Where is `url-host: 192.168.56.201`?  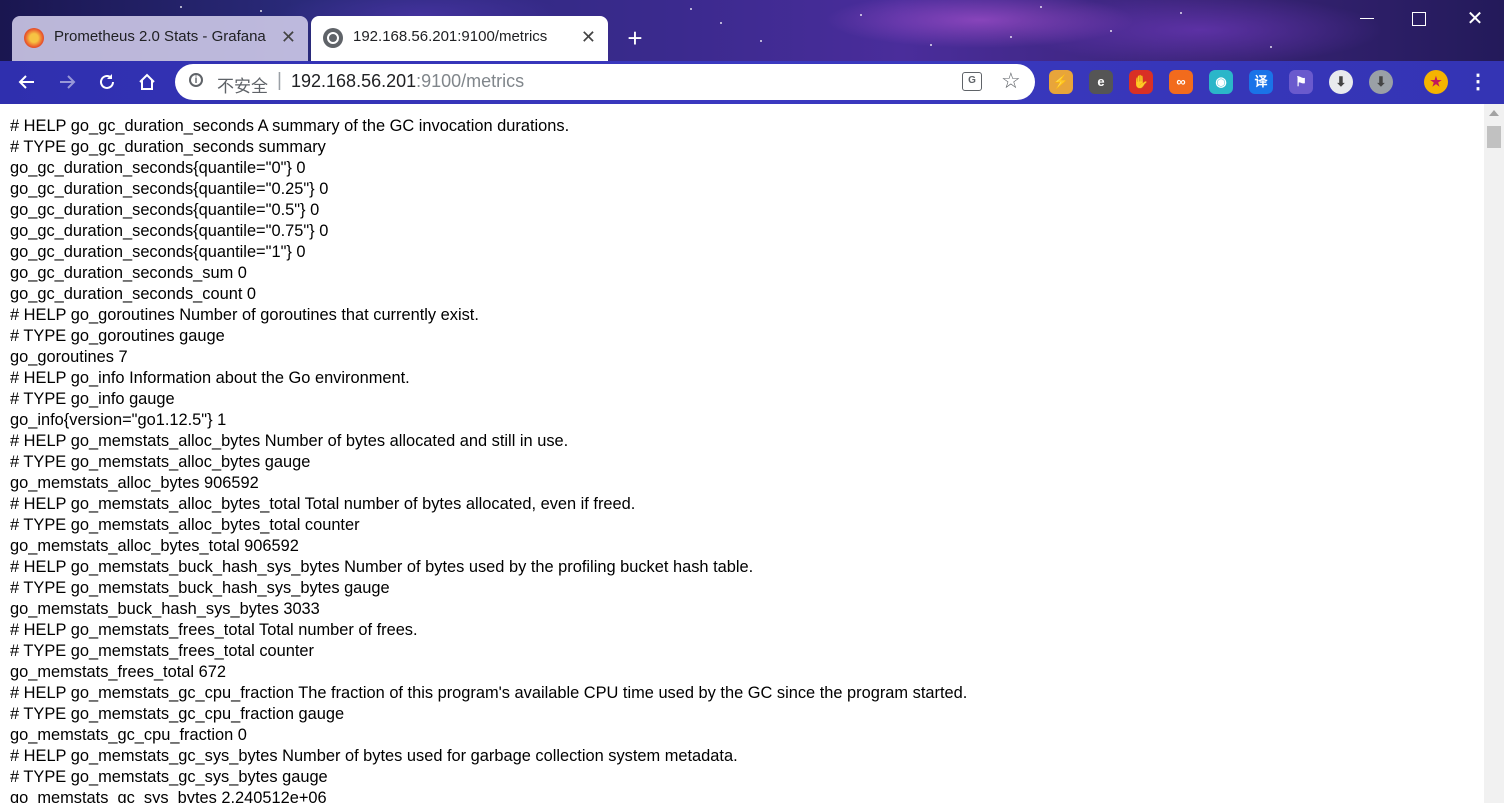
url-host: 192.168.56.201 is located at coordinates (354, 81).